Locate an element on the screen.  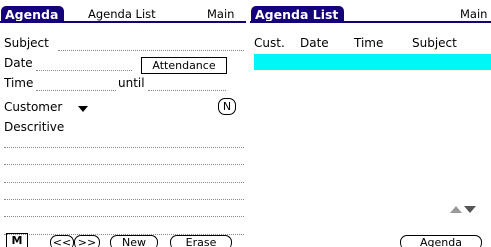
agenda-button: Agenda is located at coordinates (441, 241).